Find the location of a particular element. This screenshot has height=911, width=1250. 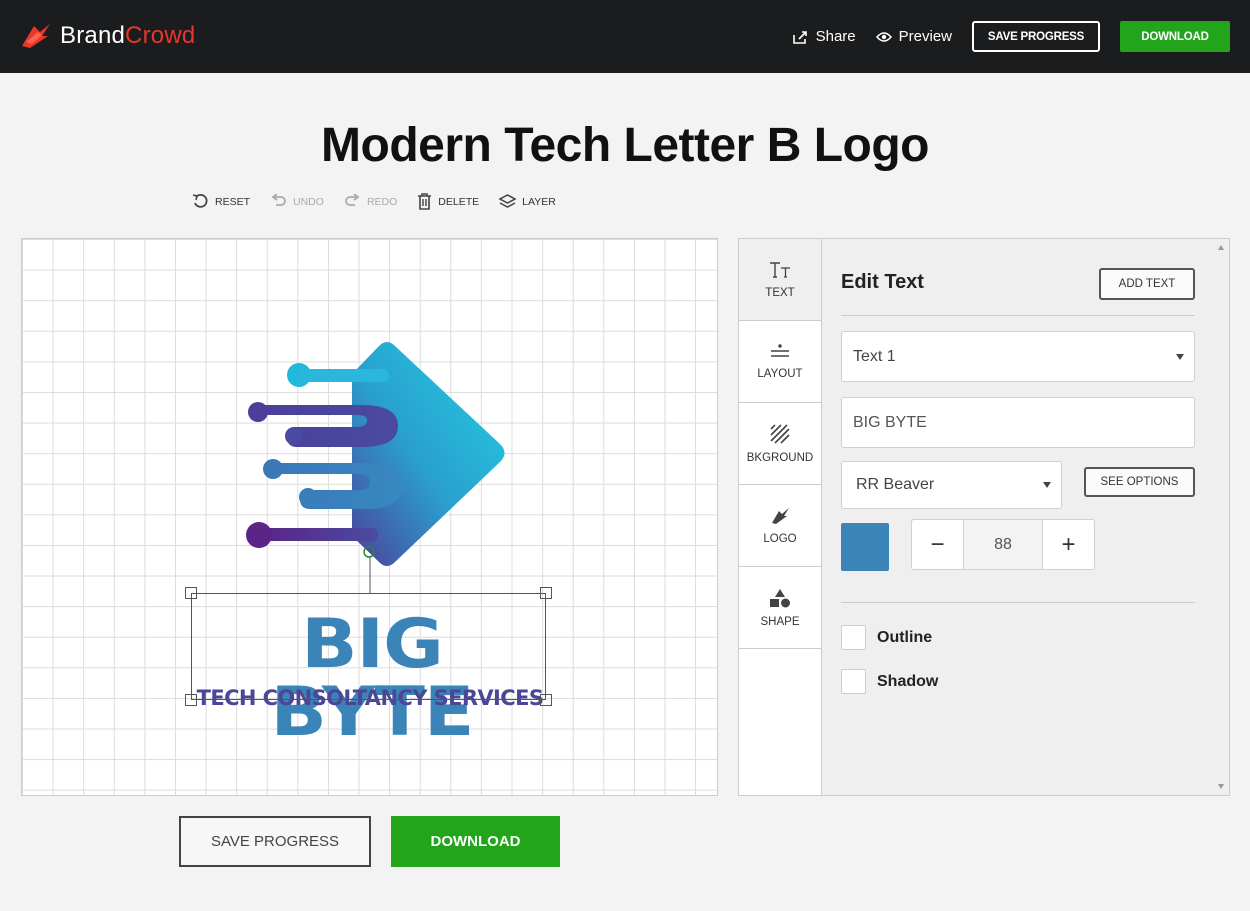

tab-layout: LAYOUT is located at coordinates (780, 362).